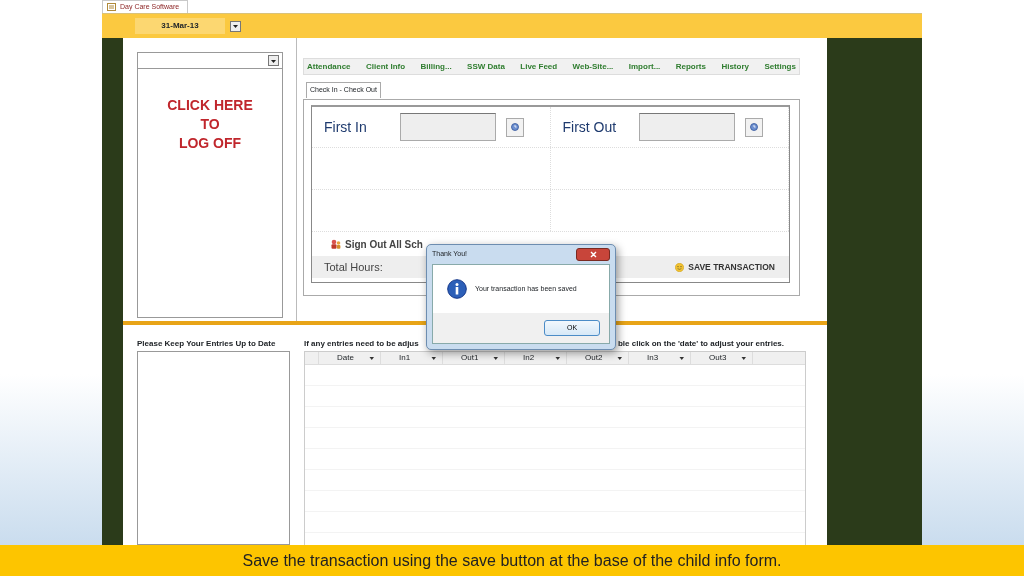  What do you see at coordinates (346, 127) in the screenshot?
I see `field-label: First In` at bounding box center [346, 127].